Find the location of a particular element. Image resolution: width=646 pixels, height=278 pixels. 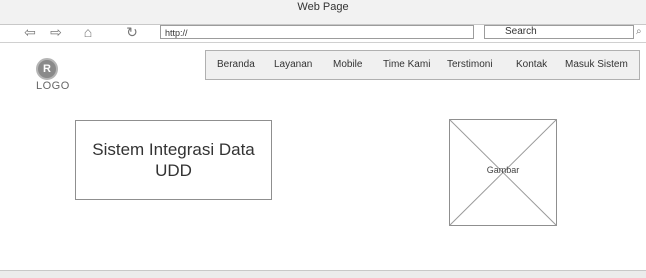

back-arrow-icon: ⇦ is located at coordinates (30, 32).